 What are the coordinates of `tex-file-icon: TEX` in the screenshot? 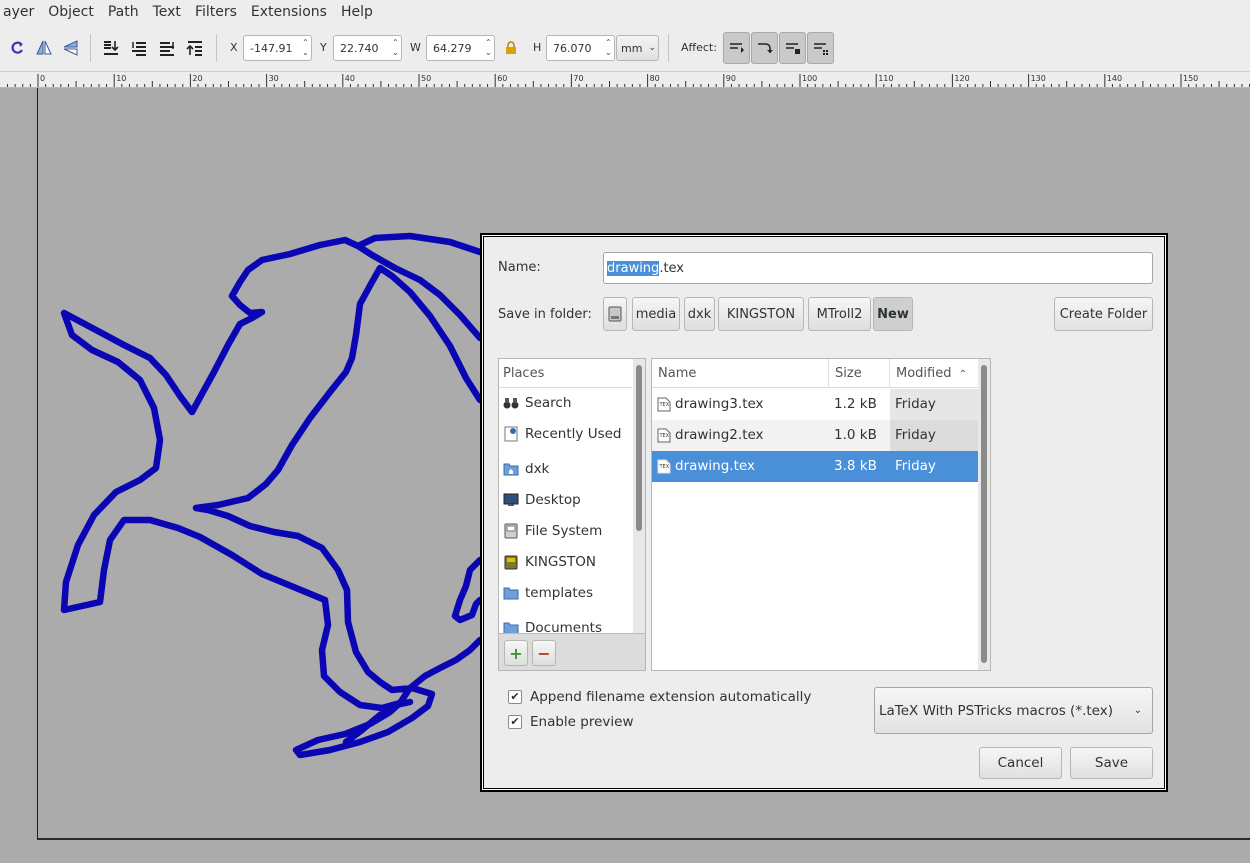 It's located at (664, 466).